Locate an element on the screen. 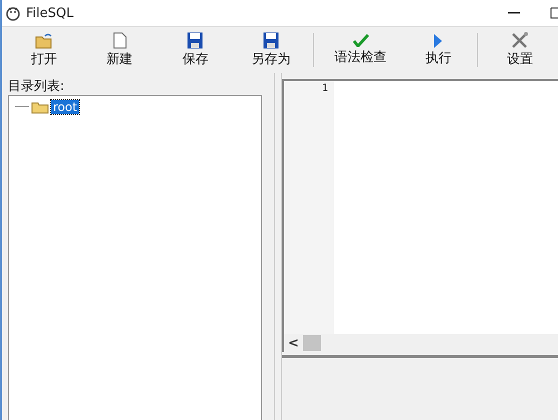  play-icon is located at coordinates (438, 41).